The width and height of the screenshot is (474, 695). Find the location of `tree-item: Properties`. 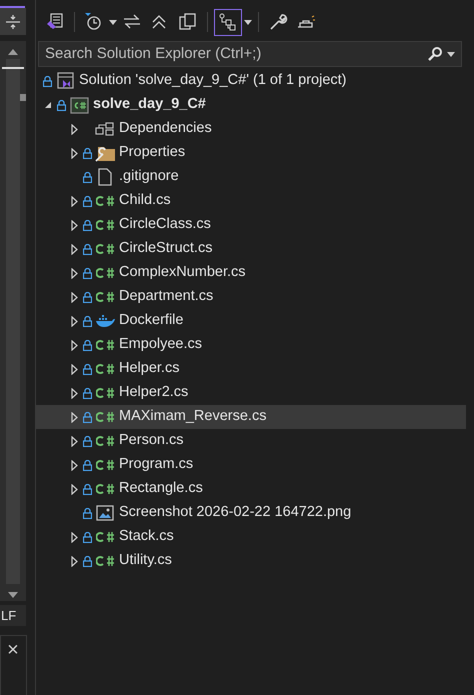

tree-item: Properties is located at coordinates (251, 153).